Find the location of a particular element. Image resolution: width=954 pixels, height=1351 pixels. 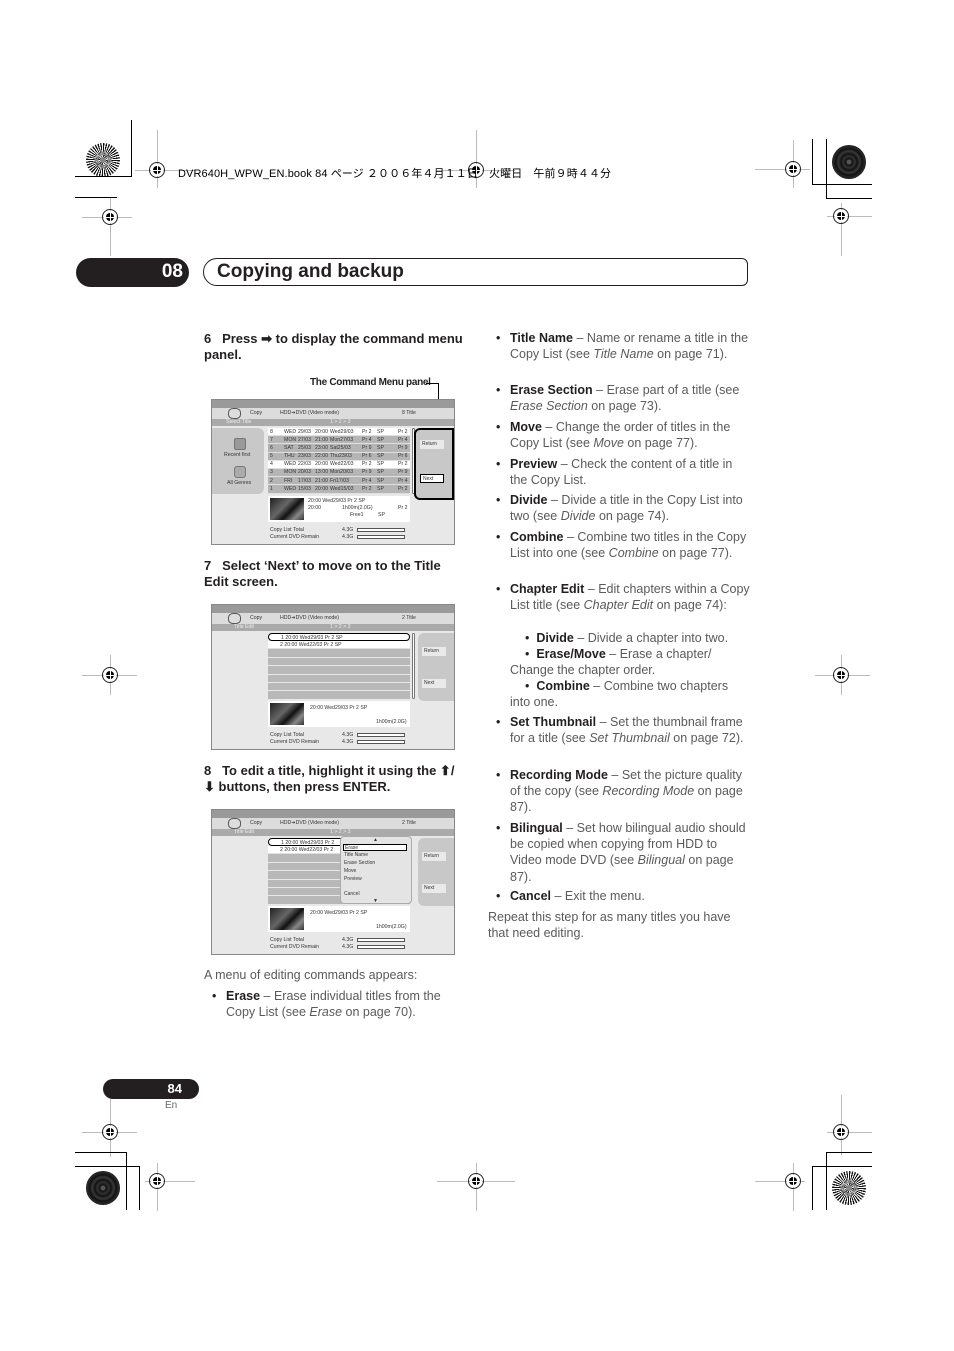

cell-name: Wed15/03 is located at coordinates (342, 488).